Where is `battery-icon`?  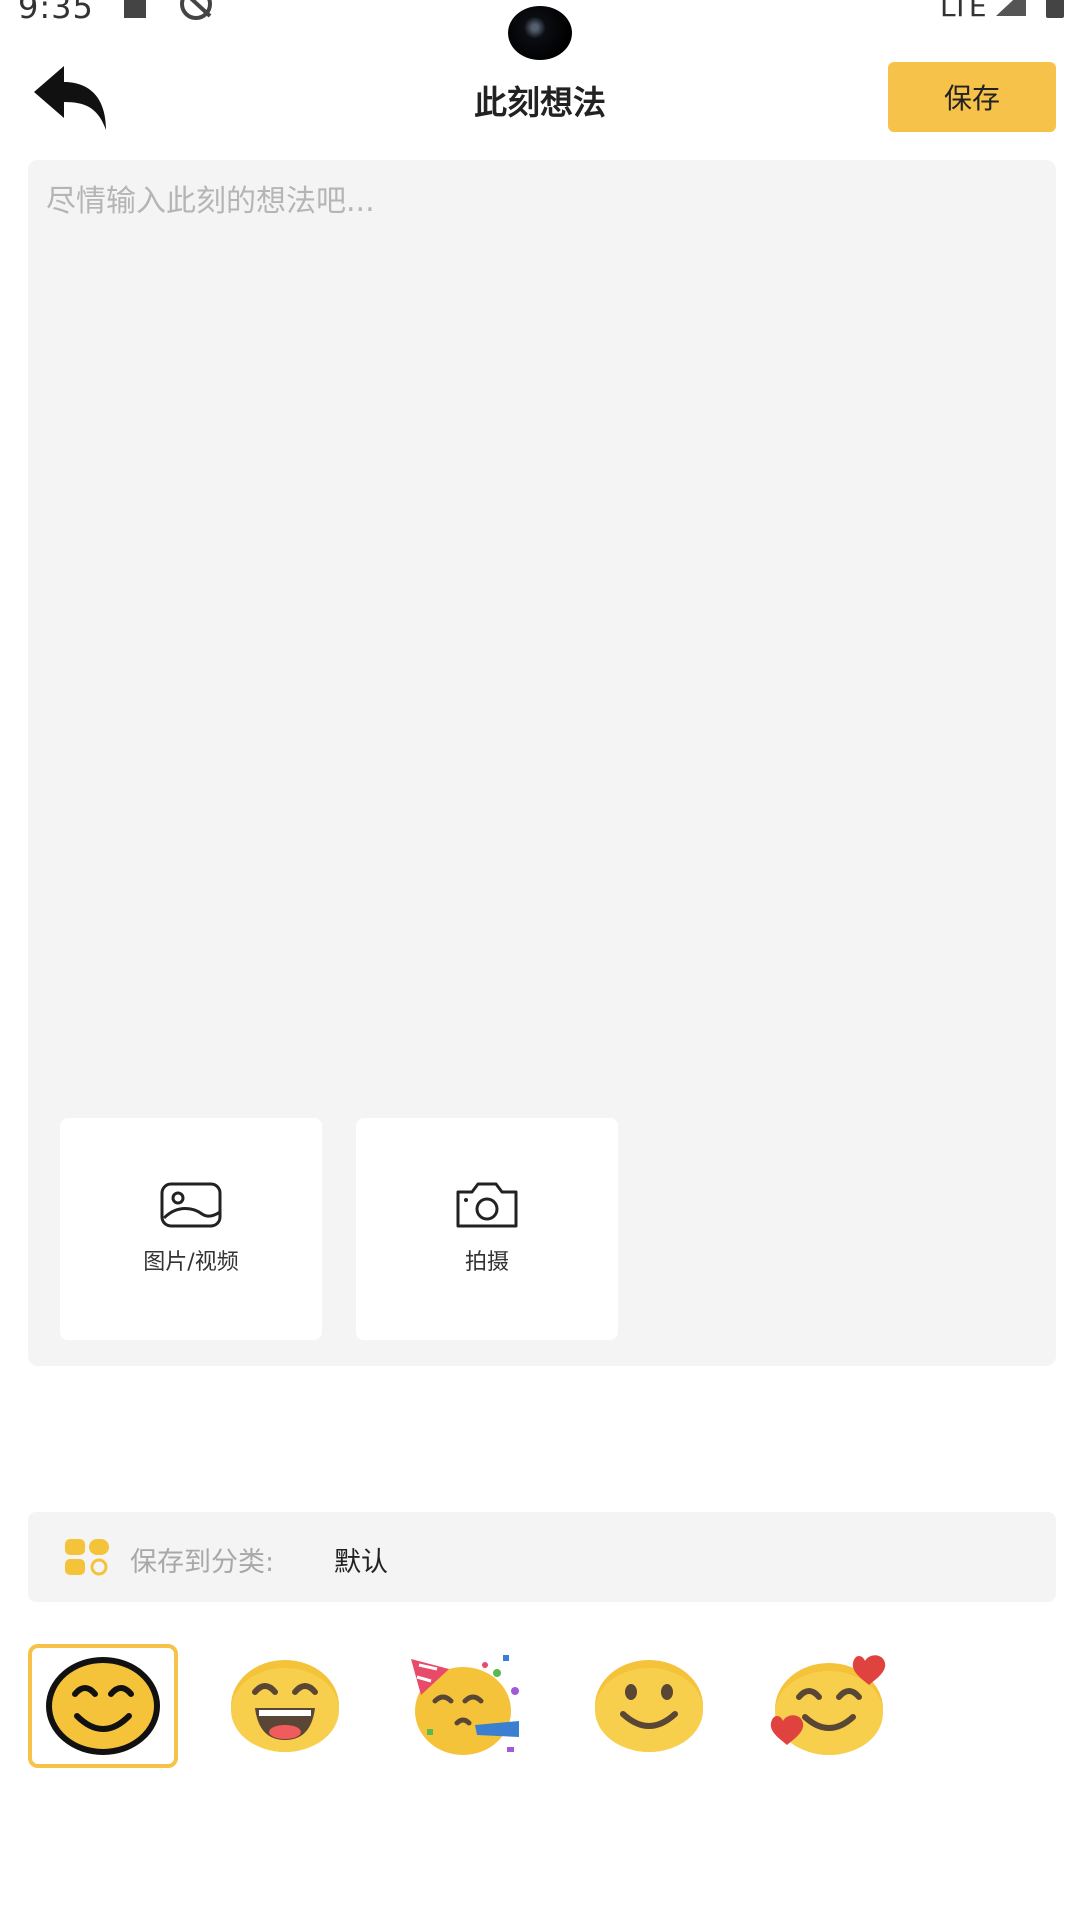
battery-icon is located at coordinates (1055, 9).